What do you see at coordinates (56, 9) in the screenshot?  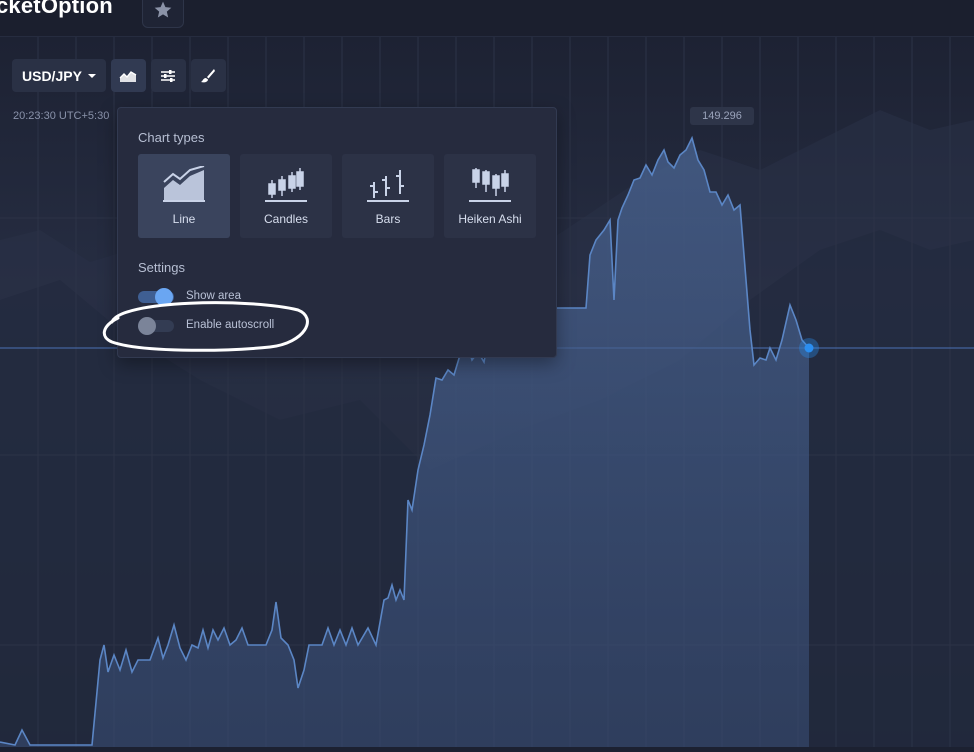 I see `brand-logo: cketOption` at bounding box center [56, 9].